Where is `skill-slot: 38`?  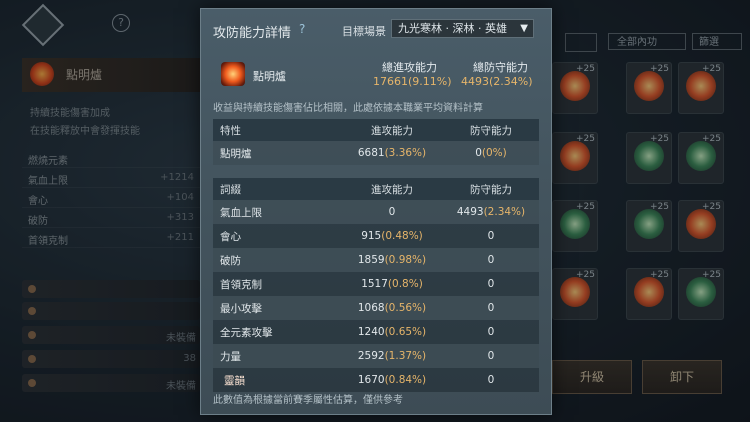 skill-slot: 38 is located at coordinates (111, 359).